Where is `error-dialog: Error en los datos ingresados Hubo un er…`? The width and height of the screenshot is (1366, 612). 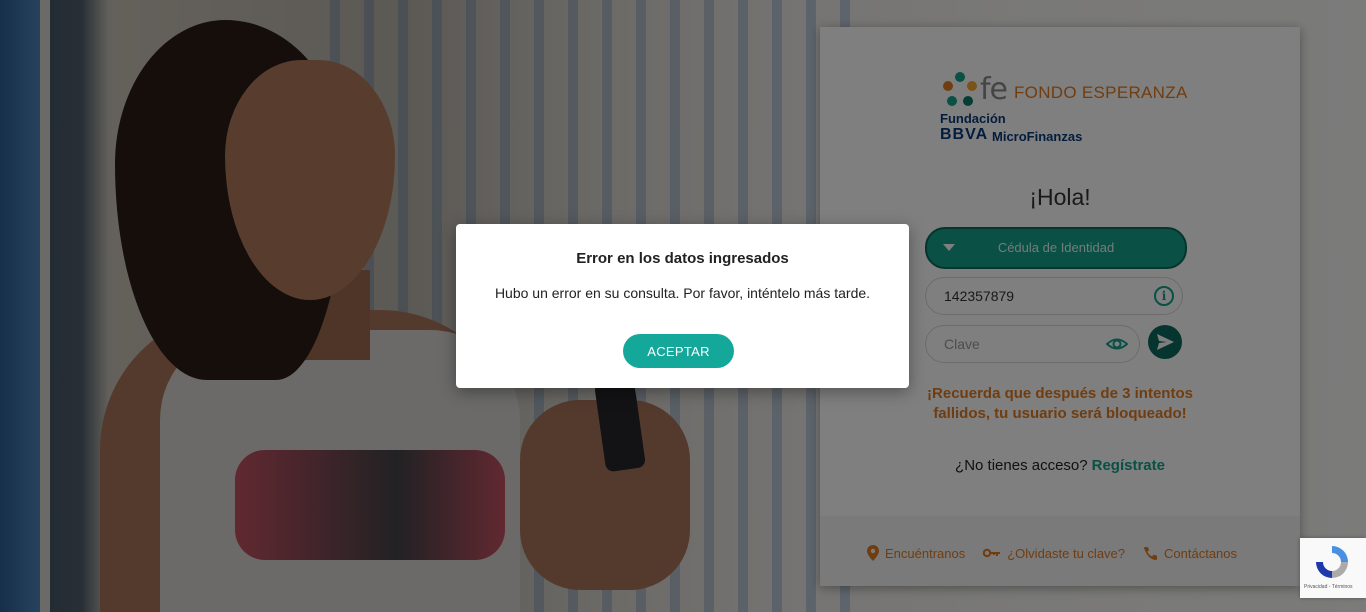
error-dialog: Error en los datos ingresados Hubo un er… is located at coordinates (682, 306).